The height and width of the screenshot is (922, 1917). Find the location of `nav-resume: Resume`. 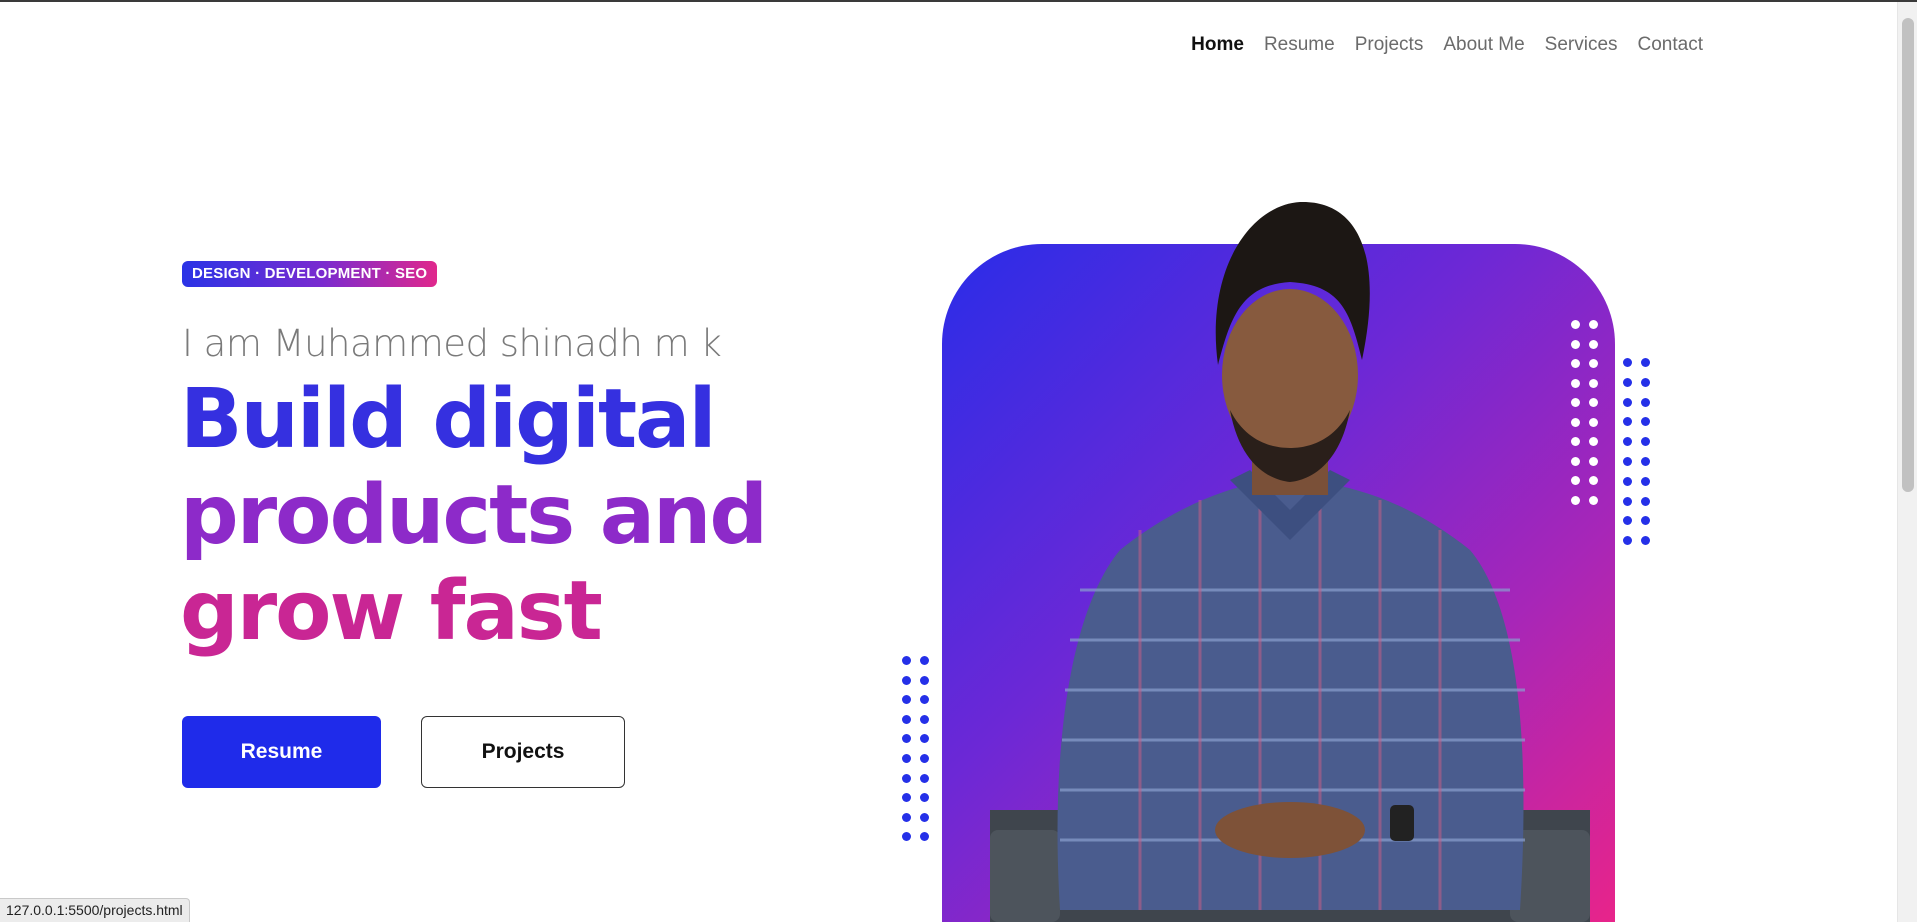

nav-resume: Resume is located at coordinates (1299, 45).